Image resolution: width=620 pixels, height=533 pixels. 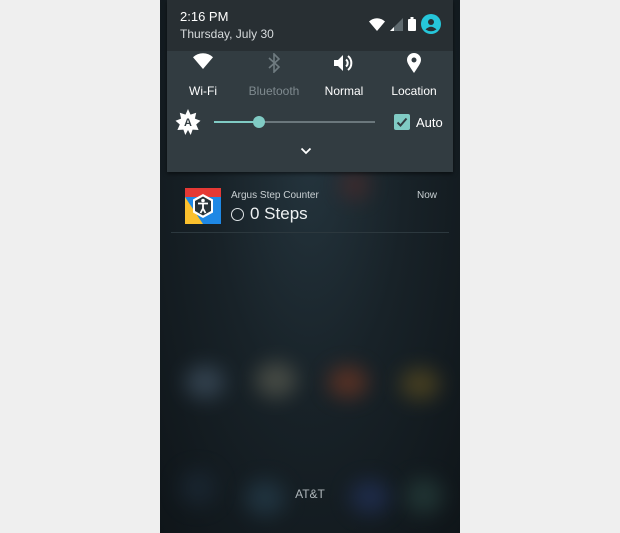 What do you see at coordinates (274, 91) in the screenshot?
I see `tile-label: Bluetooth` at bounding box center [274, 91].